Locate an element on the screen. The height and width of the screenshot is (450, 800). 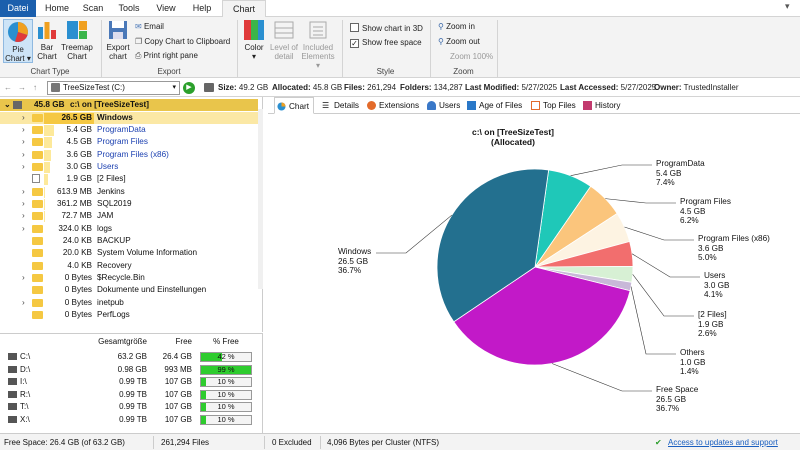
path-dropdown: TreeSizeTest (C:) ▾ is located at coordinates (113, 88).